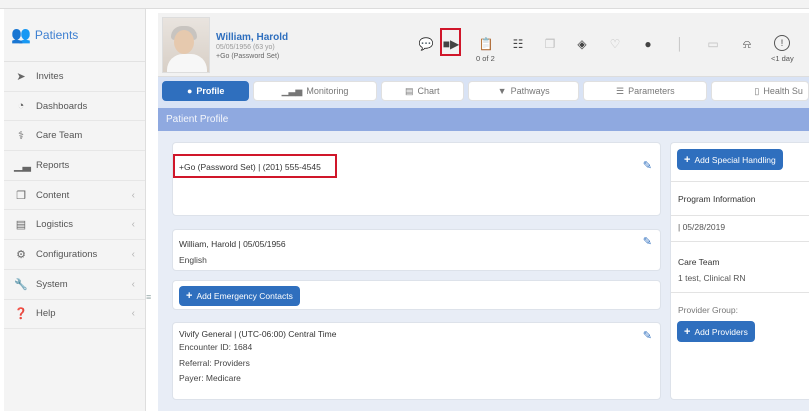 This screenshot has width=809, height=411. What do you see at coordinates (21, 35) in the screenshot?
I see `users-icon: 👥` at bounding box center [21, 35].